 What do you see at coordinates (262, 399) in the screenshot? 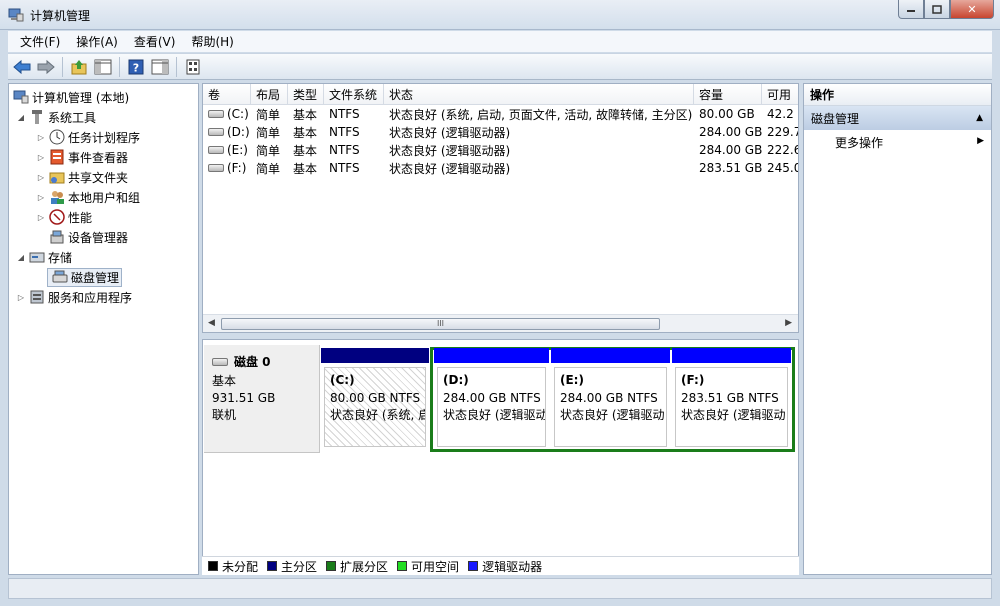
I see `disk-info-panel: 磁盘 0 基本 931.51 GB 联机` at bounding box center [262, 399].